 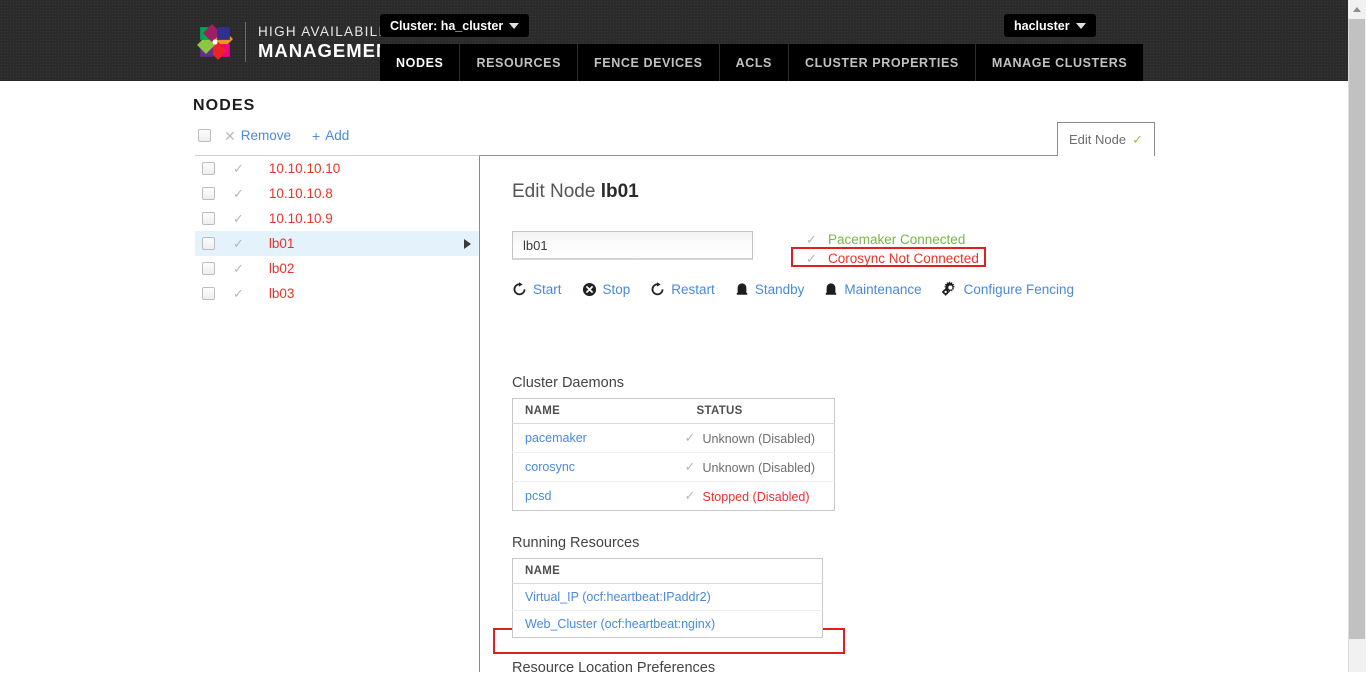 What do you see at coordinates (281, 243) in the screenshot?
I see `node-name: lb01` at bounding box center [281, 243].